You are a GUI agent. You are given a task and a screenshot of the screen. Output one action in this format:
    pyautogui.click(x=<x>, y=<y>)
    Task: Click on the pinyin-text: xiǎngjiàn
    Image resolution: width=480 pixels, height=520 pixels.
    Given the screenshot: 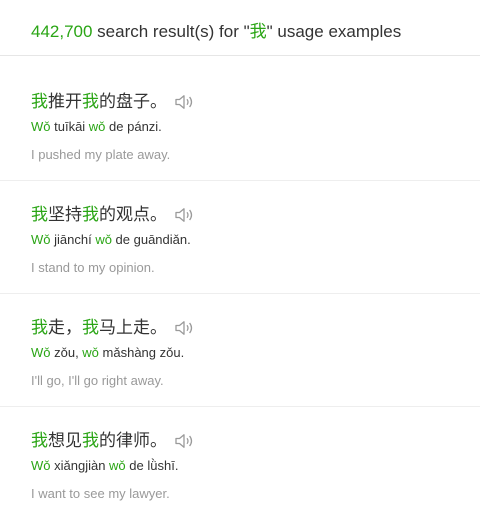 What is the action you would take?
    pyautogui.click(x=80, y=465)
    